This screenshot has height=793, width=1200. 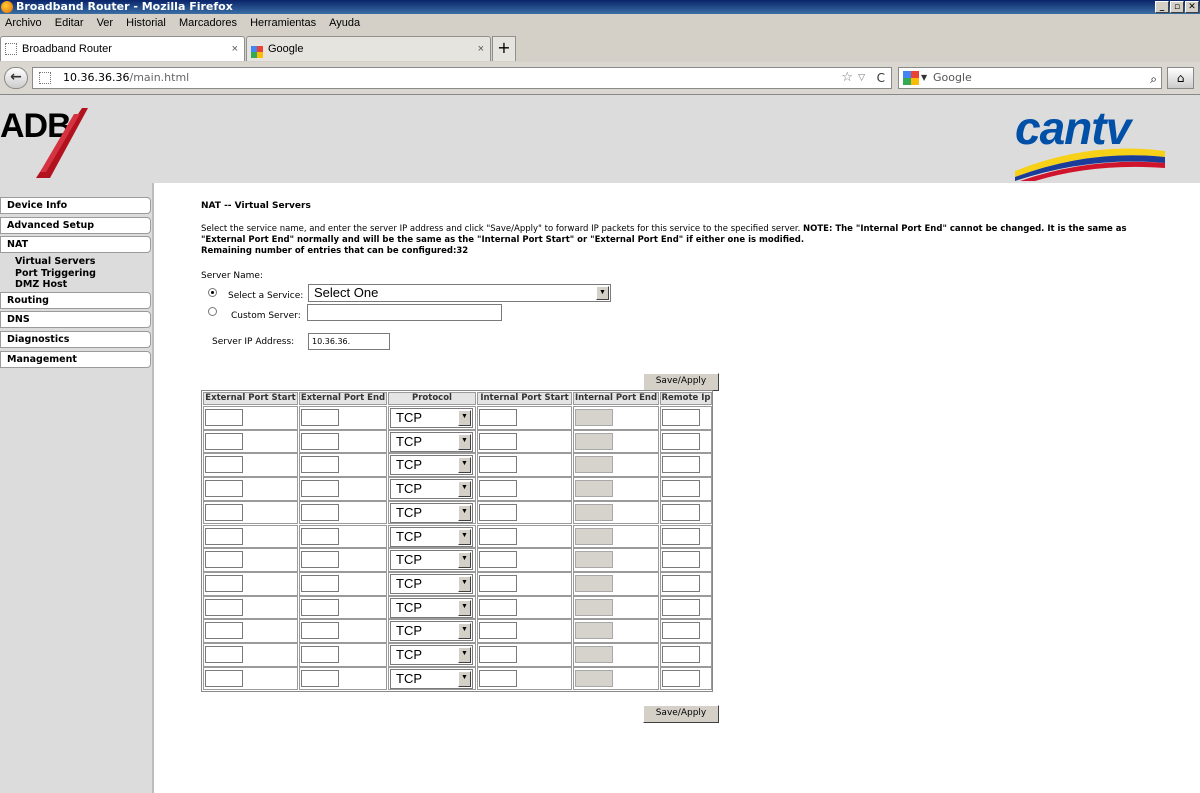 I want to click on back-button: ←, so click(x=16, y=78).